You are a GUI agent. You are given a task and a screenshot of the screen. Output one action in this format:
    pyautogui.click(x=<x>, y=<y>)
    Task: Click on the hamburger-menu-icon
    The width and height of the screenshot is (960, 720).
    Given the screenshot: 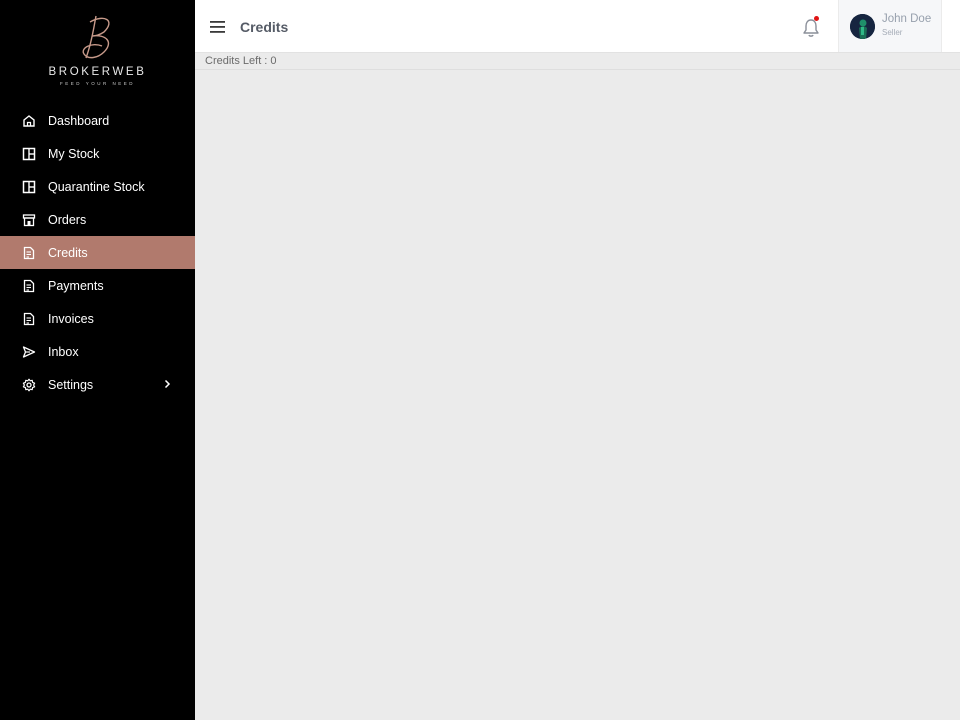 What is the action you would take?
    pyautogui.click(x=217, y=27)
    